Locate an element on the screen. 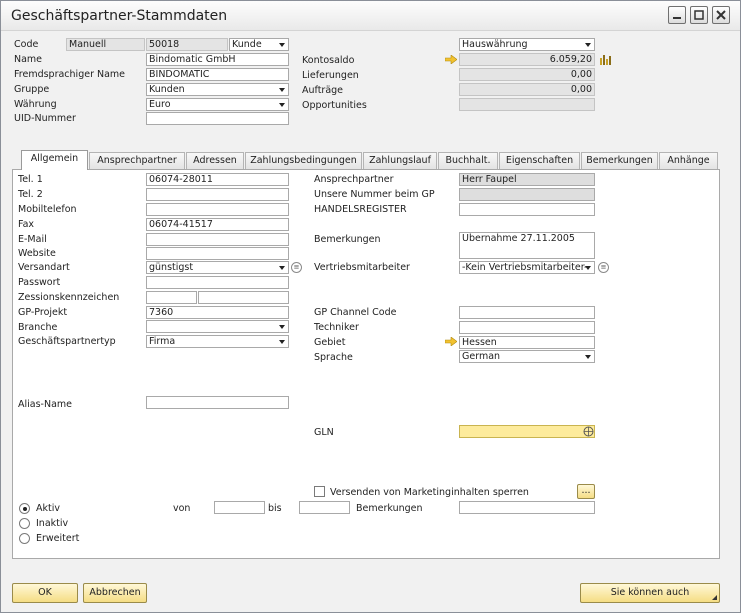  uid-field is located at coordinates (217, 118).